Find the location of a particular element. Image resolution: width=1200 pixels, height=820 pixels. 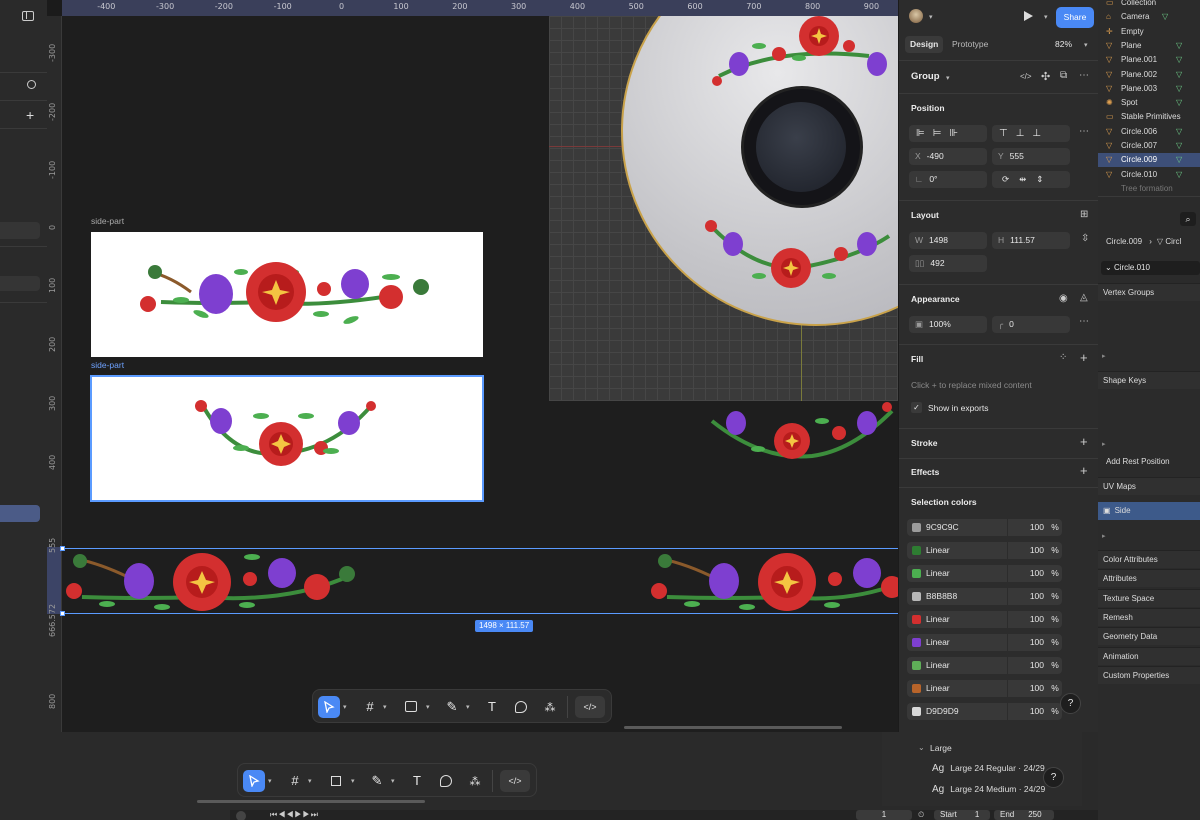

selection-color-row: B8B8B8 100% is located at coordinates (997, 596).